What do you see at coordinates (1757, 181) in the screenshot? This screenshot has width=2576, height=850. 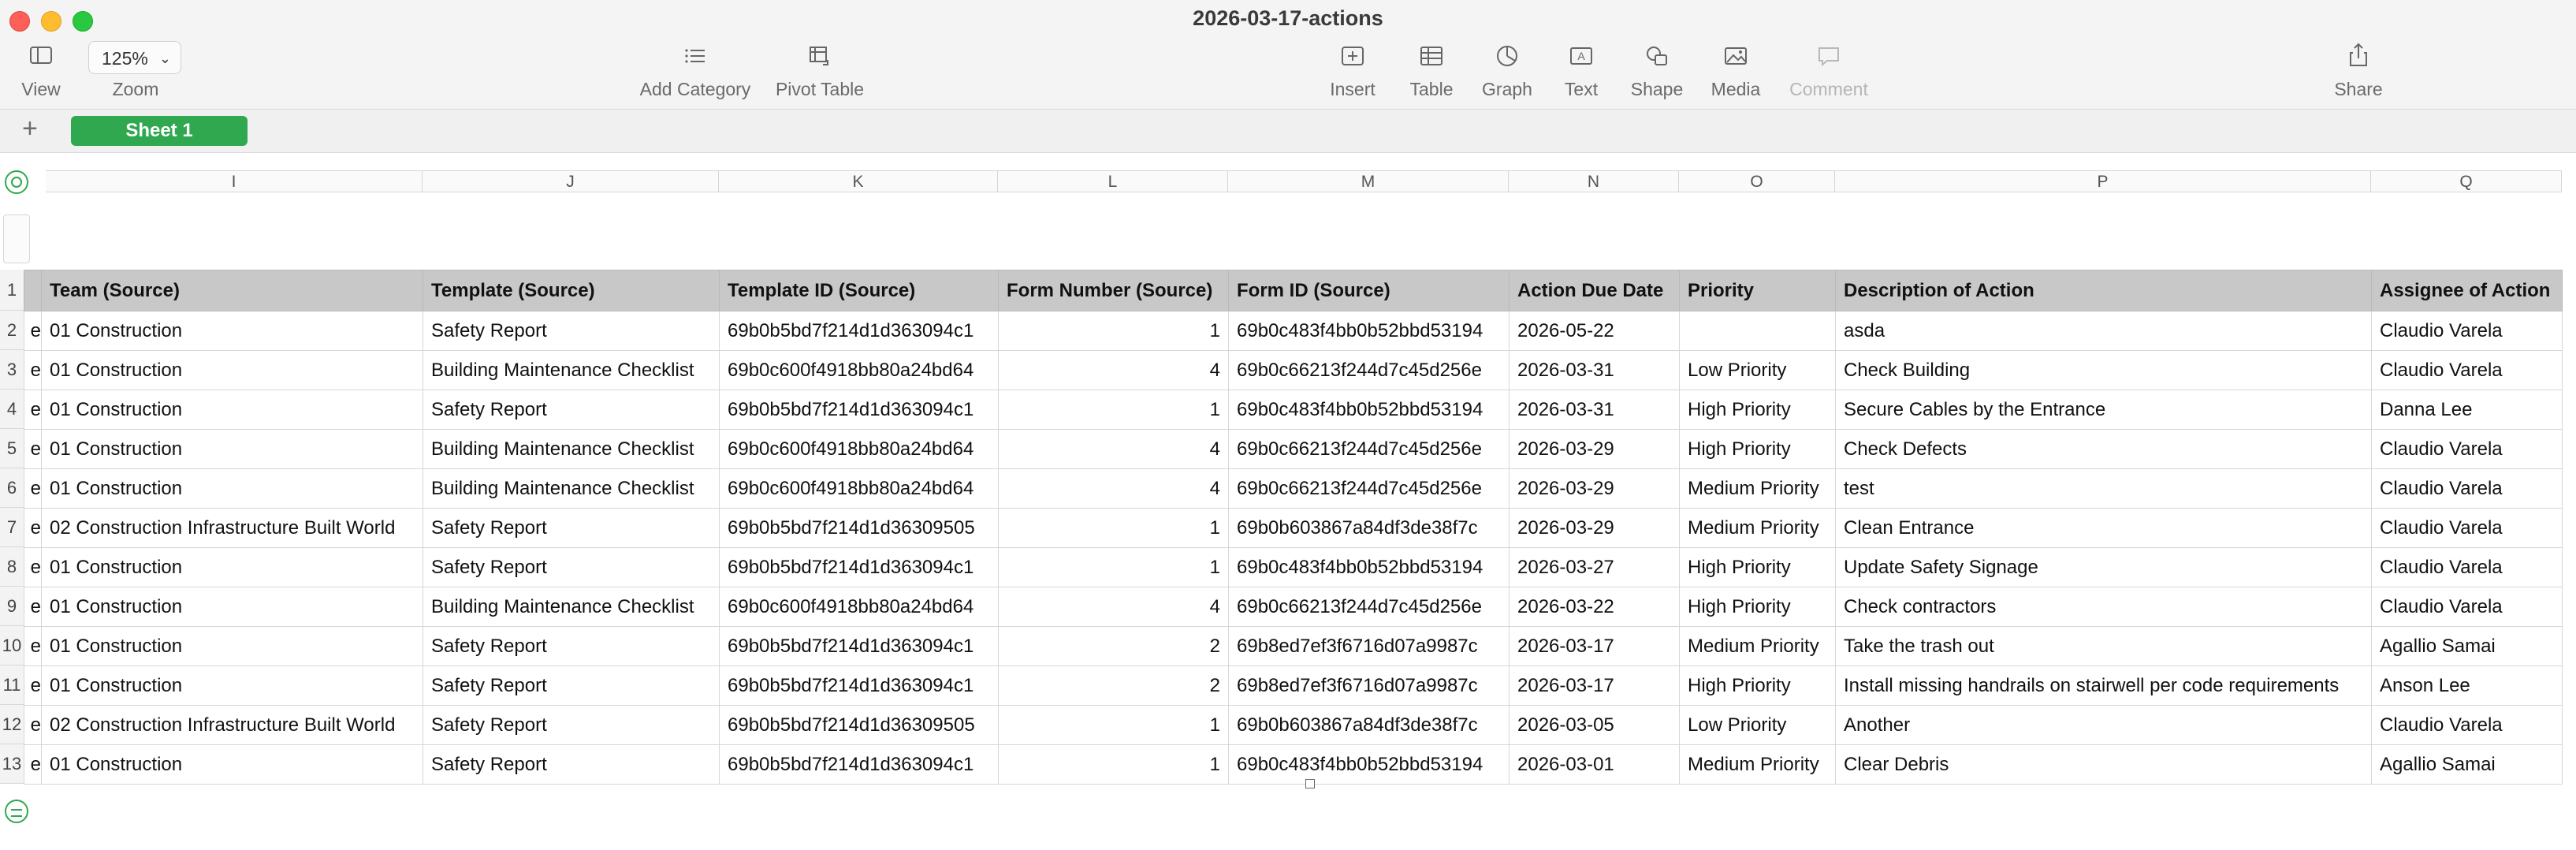 I see `column-header: O` at bounding box center [1757, 181].